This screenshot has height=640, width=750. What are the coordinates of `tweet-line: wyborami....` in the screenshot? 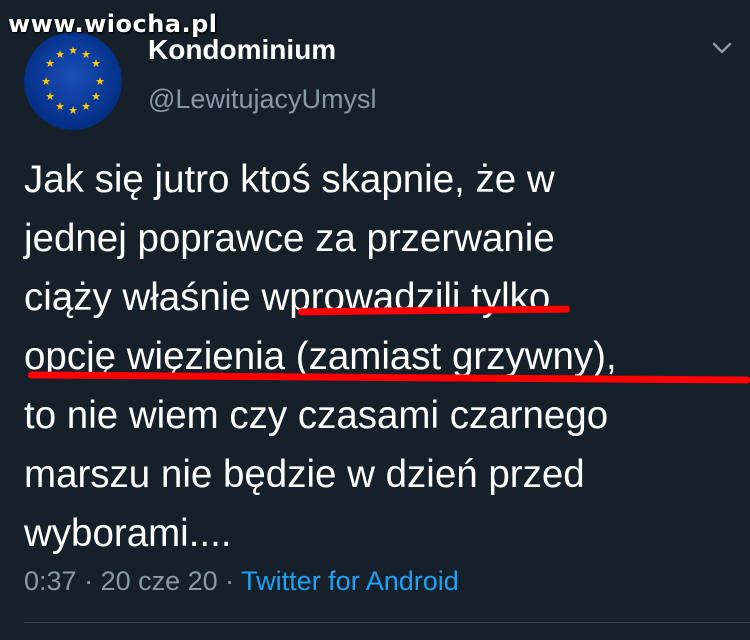 It's located at (128, 533).